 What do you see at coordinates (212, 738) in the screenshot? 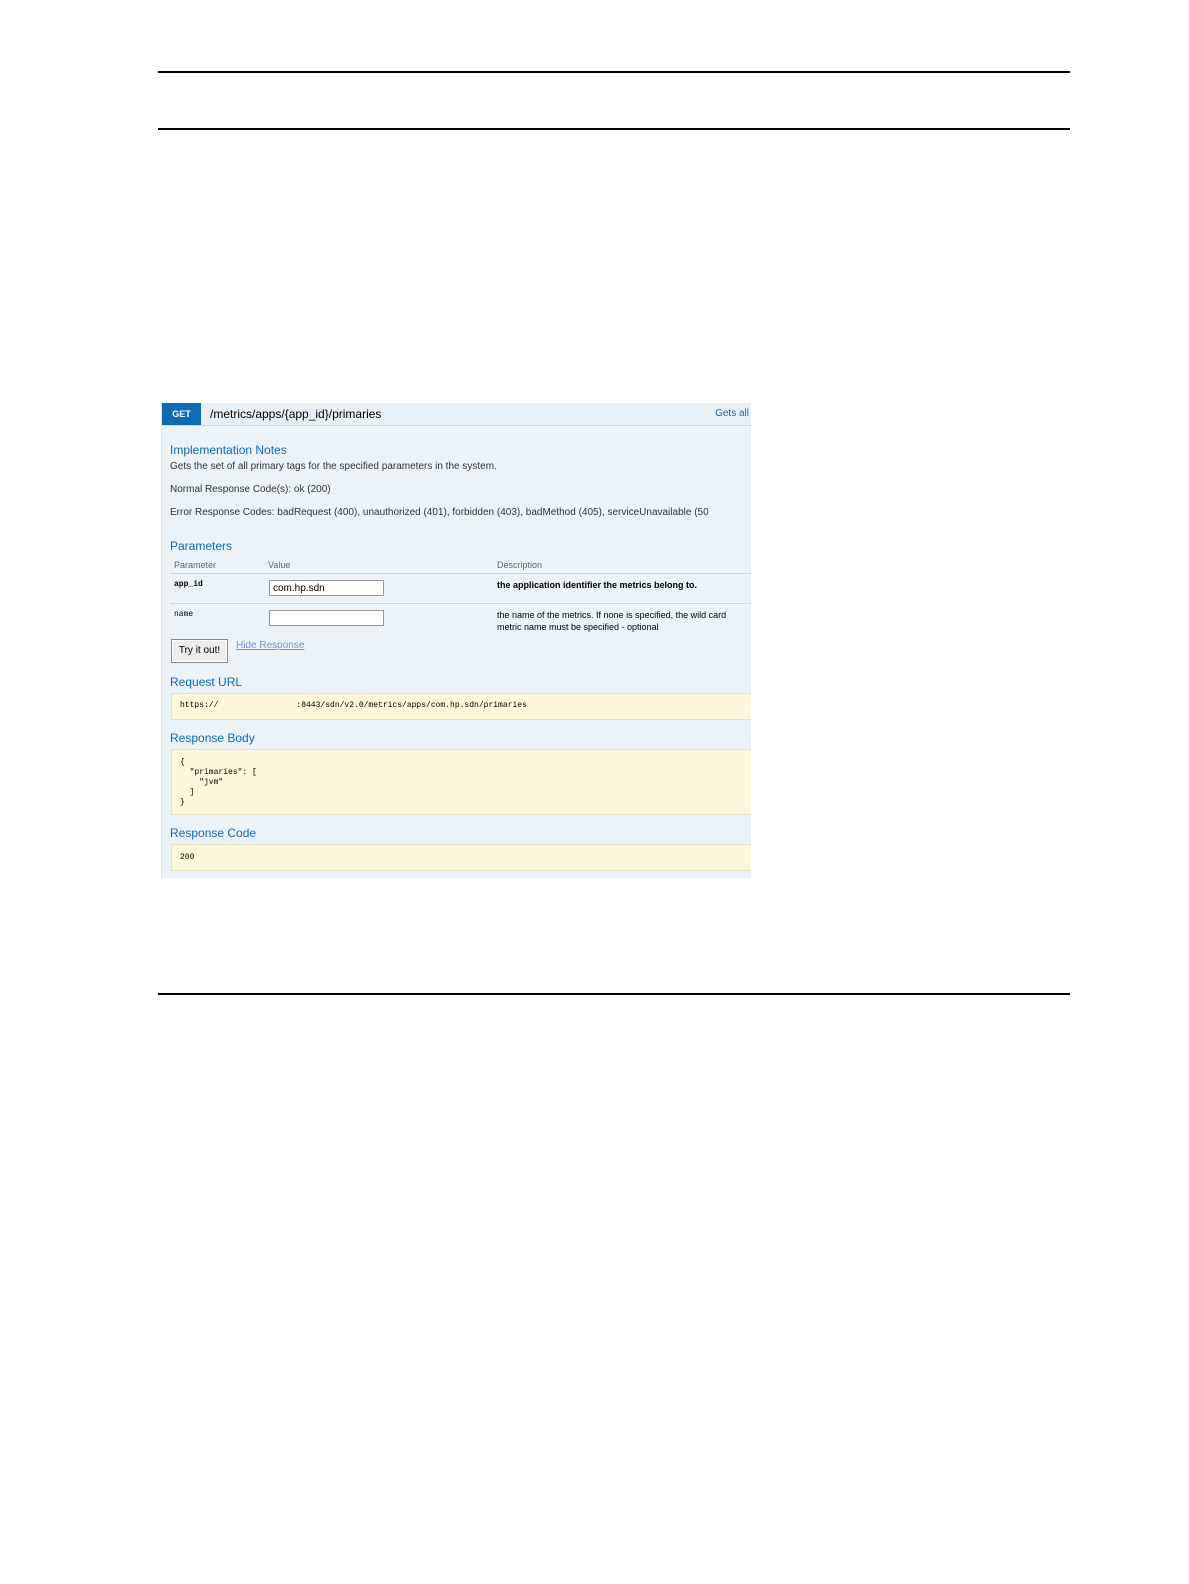
I see `response-body-heading: Response Body` at bounding box center [212, 738].